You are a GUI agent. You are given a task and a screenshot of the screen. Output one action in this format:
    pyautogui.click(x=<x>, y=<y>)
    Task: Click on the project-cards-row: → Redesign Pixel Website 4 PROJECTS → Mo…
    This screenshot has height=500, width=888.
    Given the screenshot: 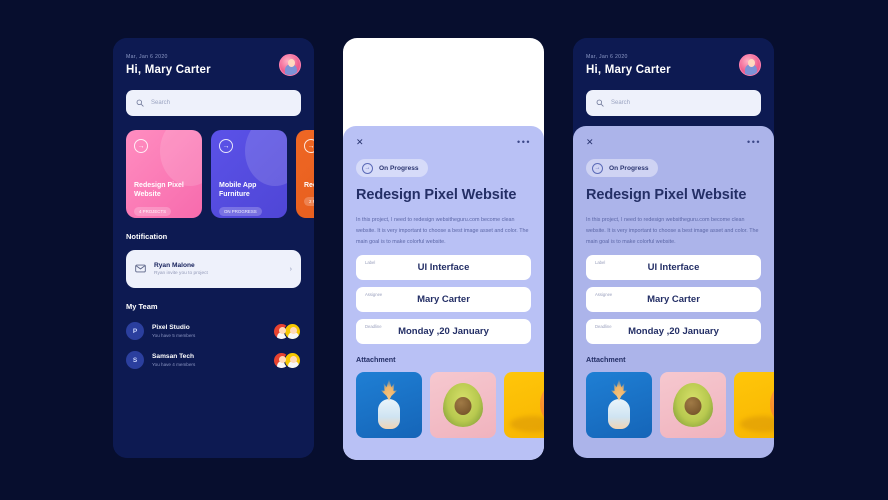 What is the action you would take?
    pyautogui.click(x=220, y=174)
    